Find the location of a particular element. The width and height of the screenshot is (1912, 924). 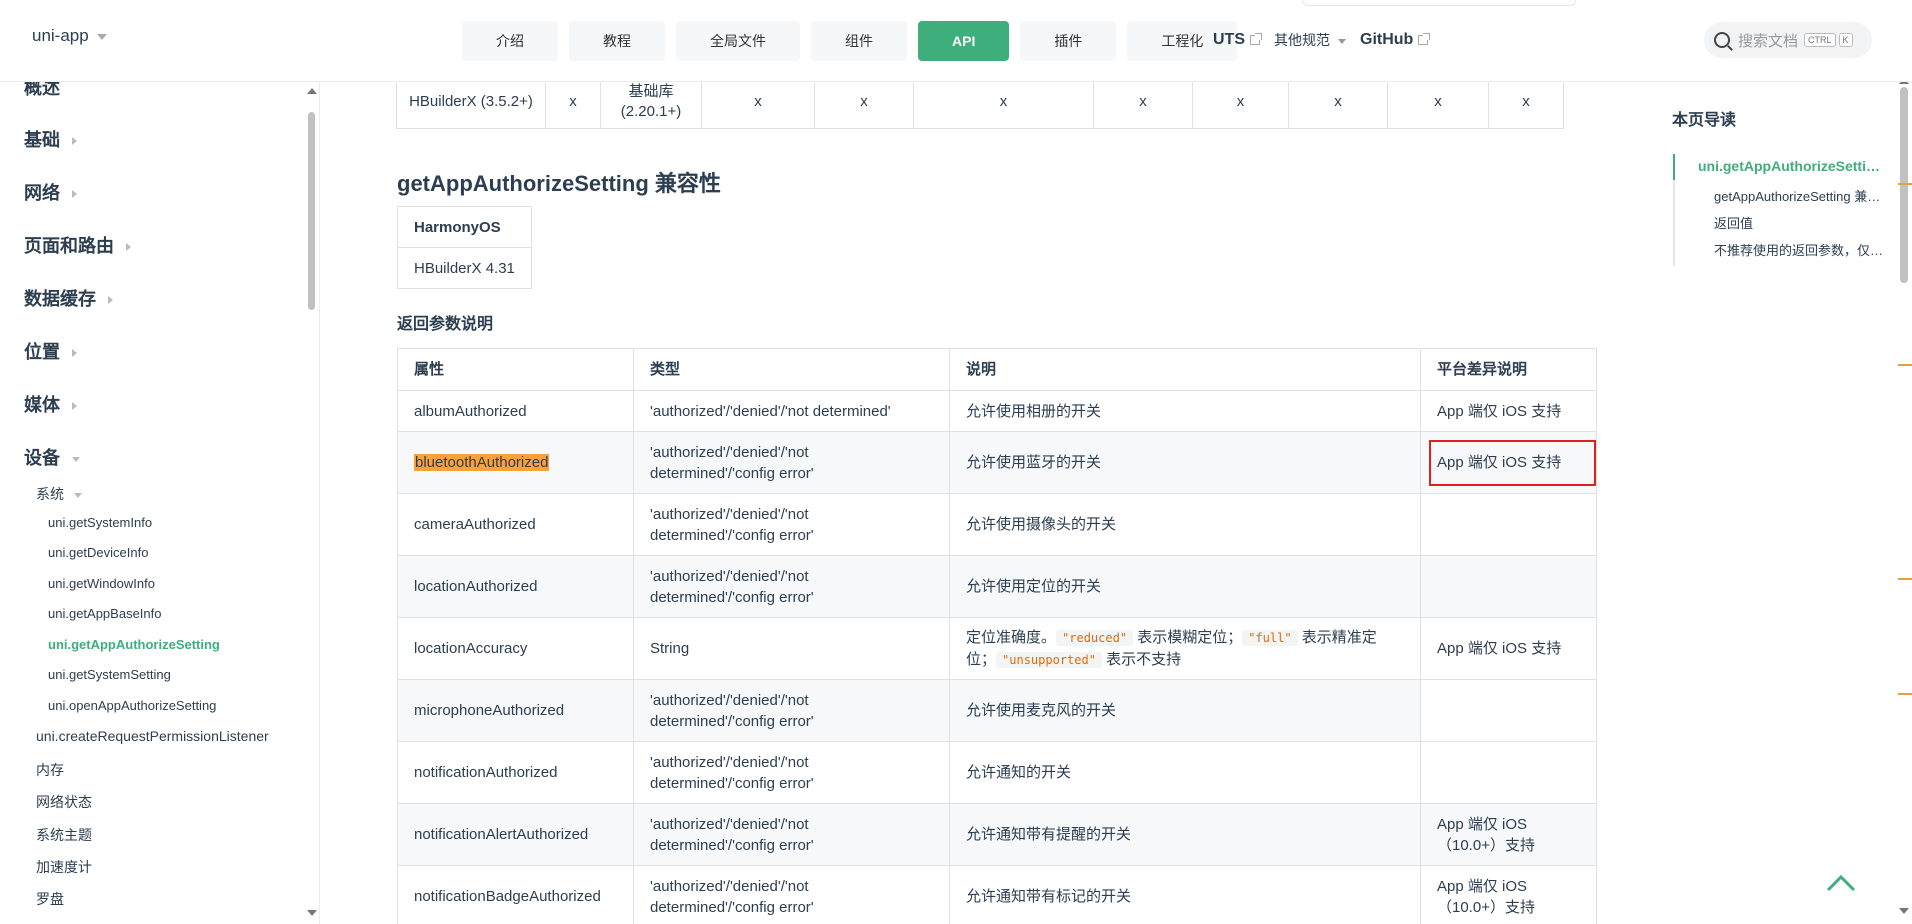

sidebar-item-network-status: 网络状态 is located at coordinates (64, 802).